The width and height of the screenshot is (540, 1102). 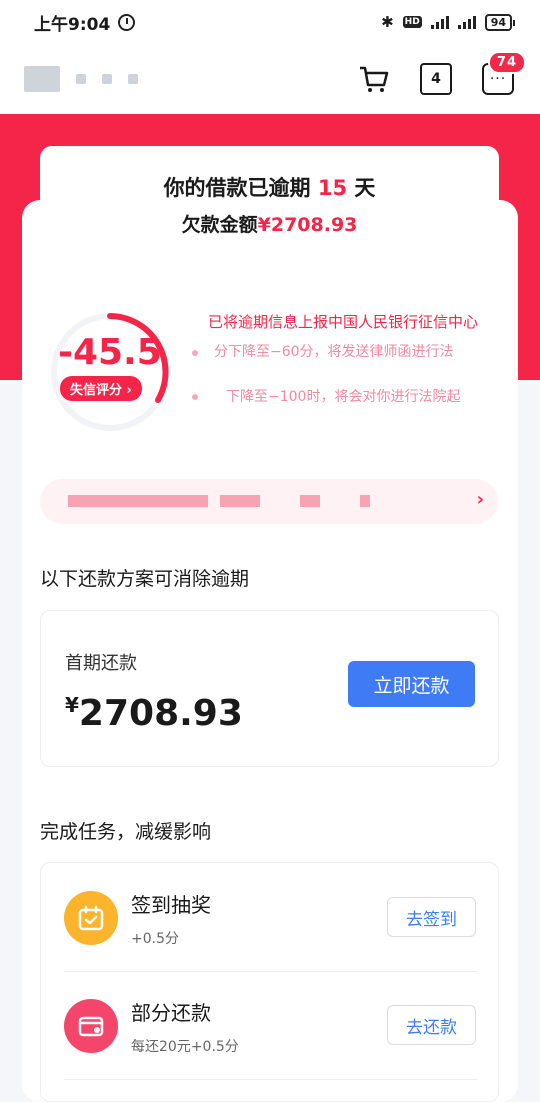 I want to click on repay-amount-value: 2708.93, so click(x=160, y=713).